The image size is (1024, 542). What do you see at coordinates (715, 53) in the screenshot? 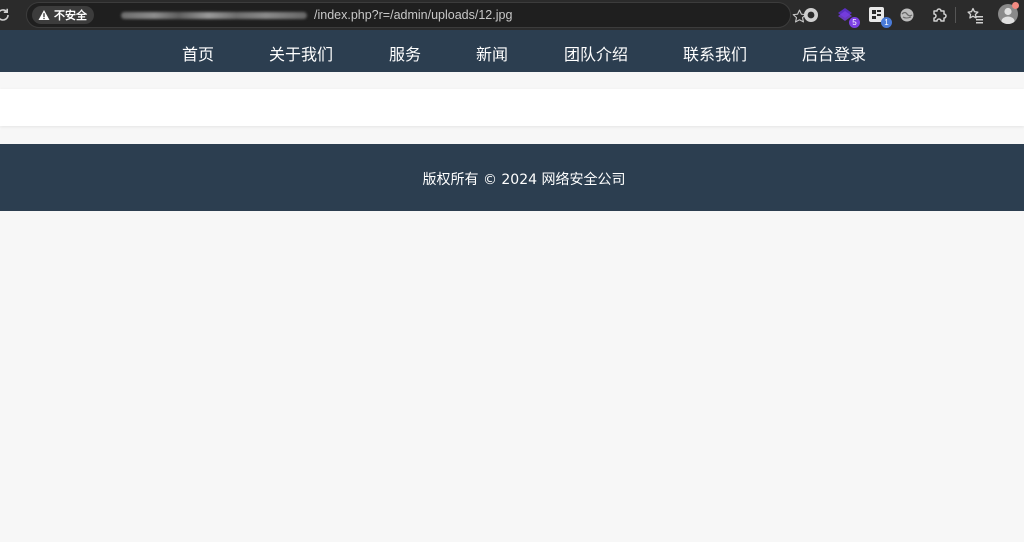
I see `nav-item-contact: 联系我们` at bounding box center [715, 53].